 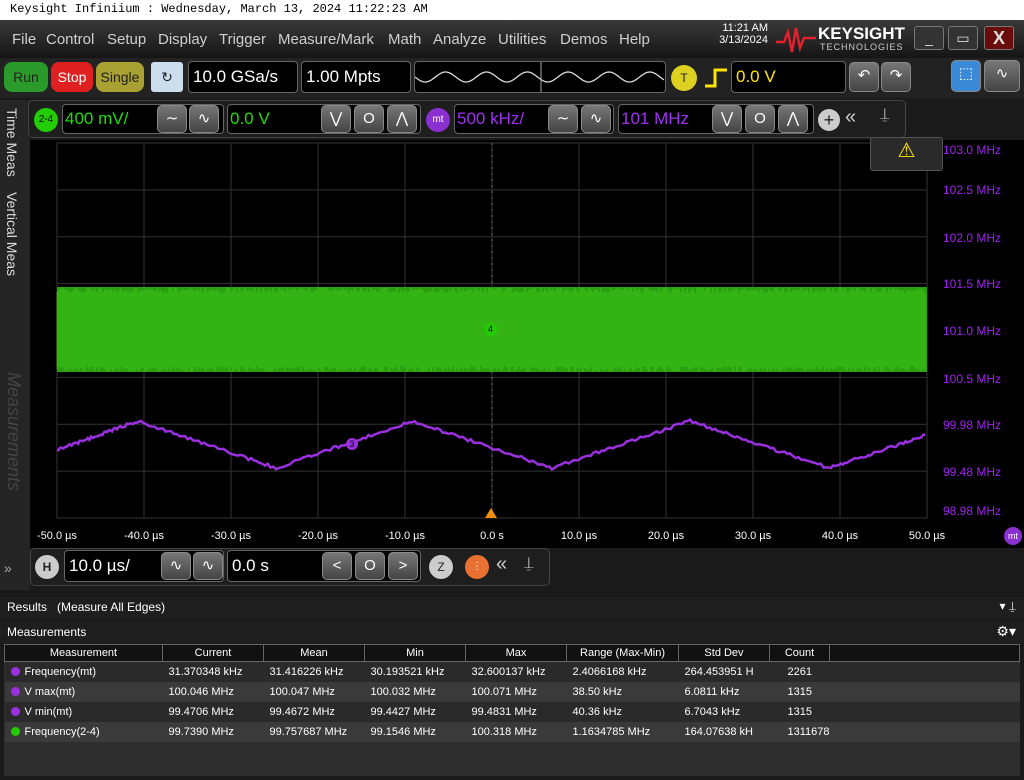 I want to click on offset-up-button: ⋀, so click(x=402, y=119).